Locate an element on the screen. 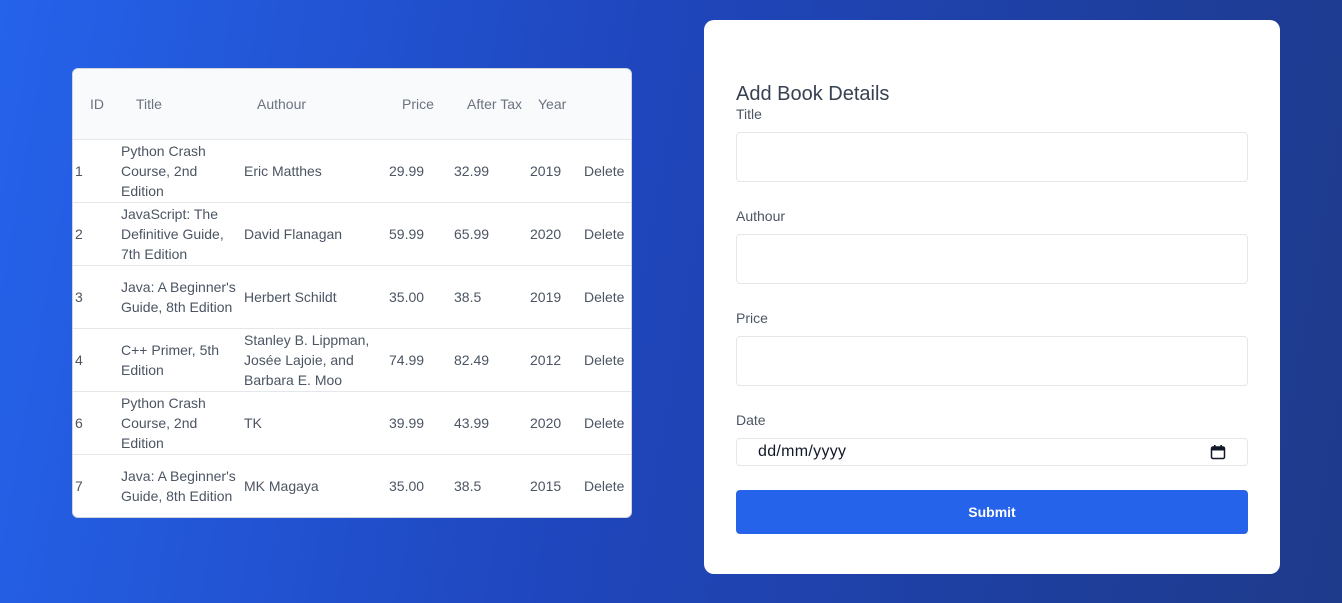 This screenshot has width=1342, height=603. cell-after-tax: 43.99 is located at coordinates (472, 422).